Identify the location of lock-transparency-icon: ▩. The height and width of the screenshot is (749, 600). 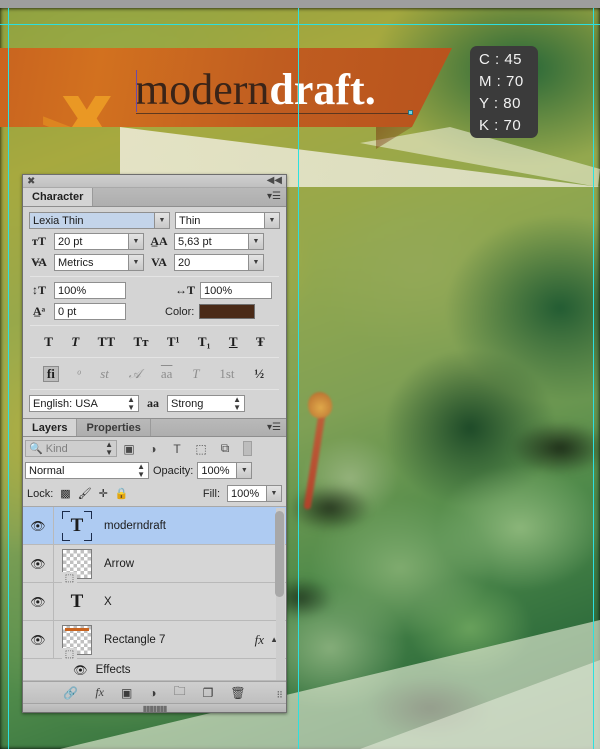
(65, 493).